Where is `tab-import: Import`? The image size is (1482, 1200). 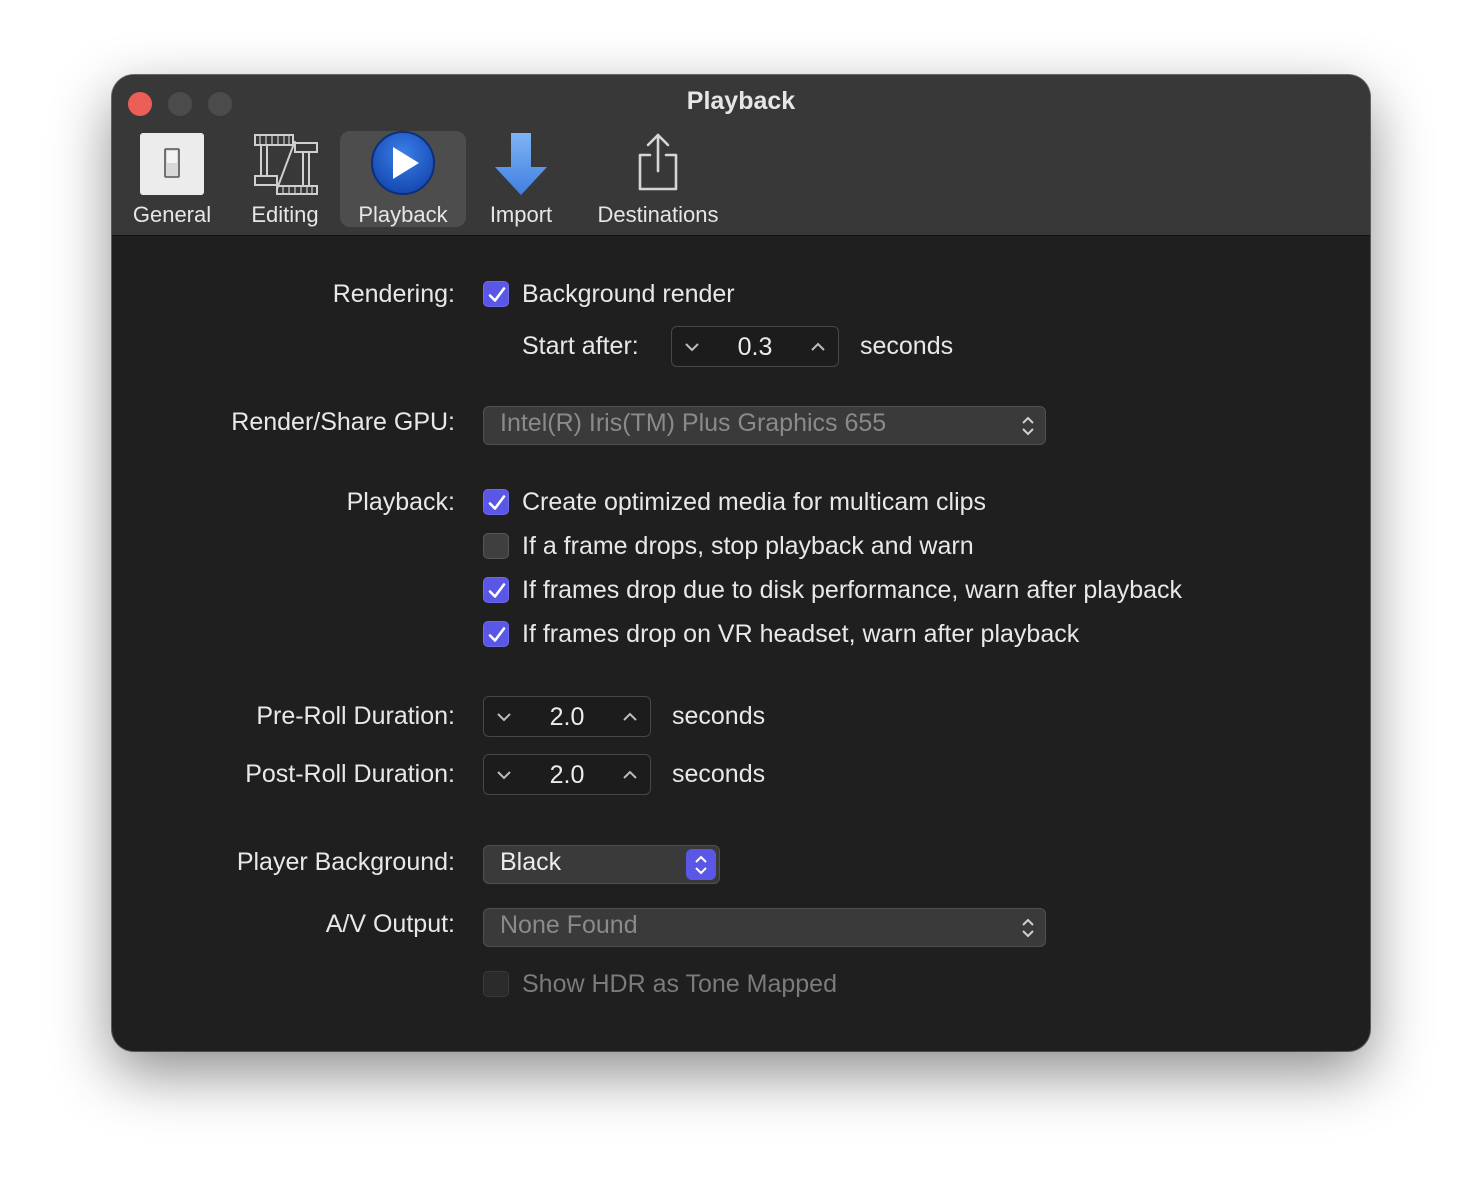 tab-import: Import is located at coordinates (521, 179).